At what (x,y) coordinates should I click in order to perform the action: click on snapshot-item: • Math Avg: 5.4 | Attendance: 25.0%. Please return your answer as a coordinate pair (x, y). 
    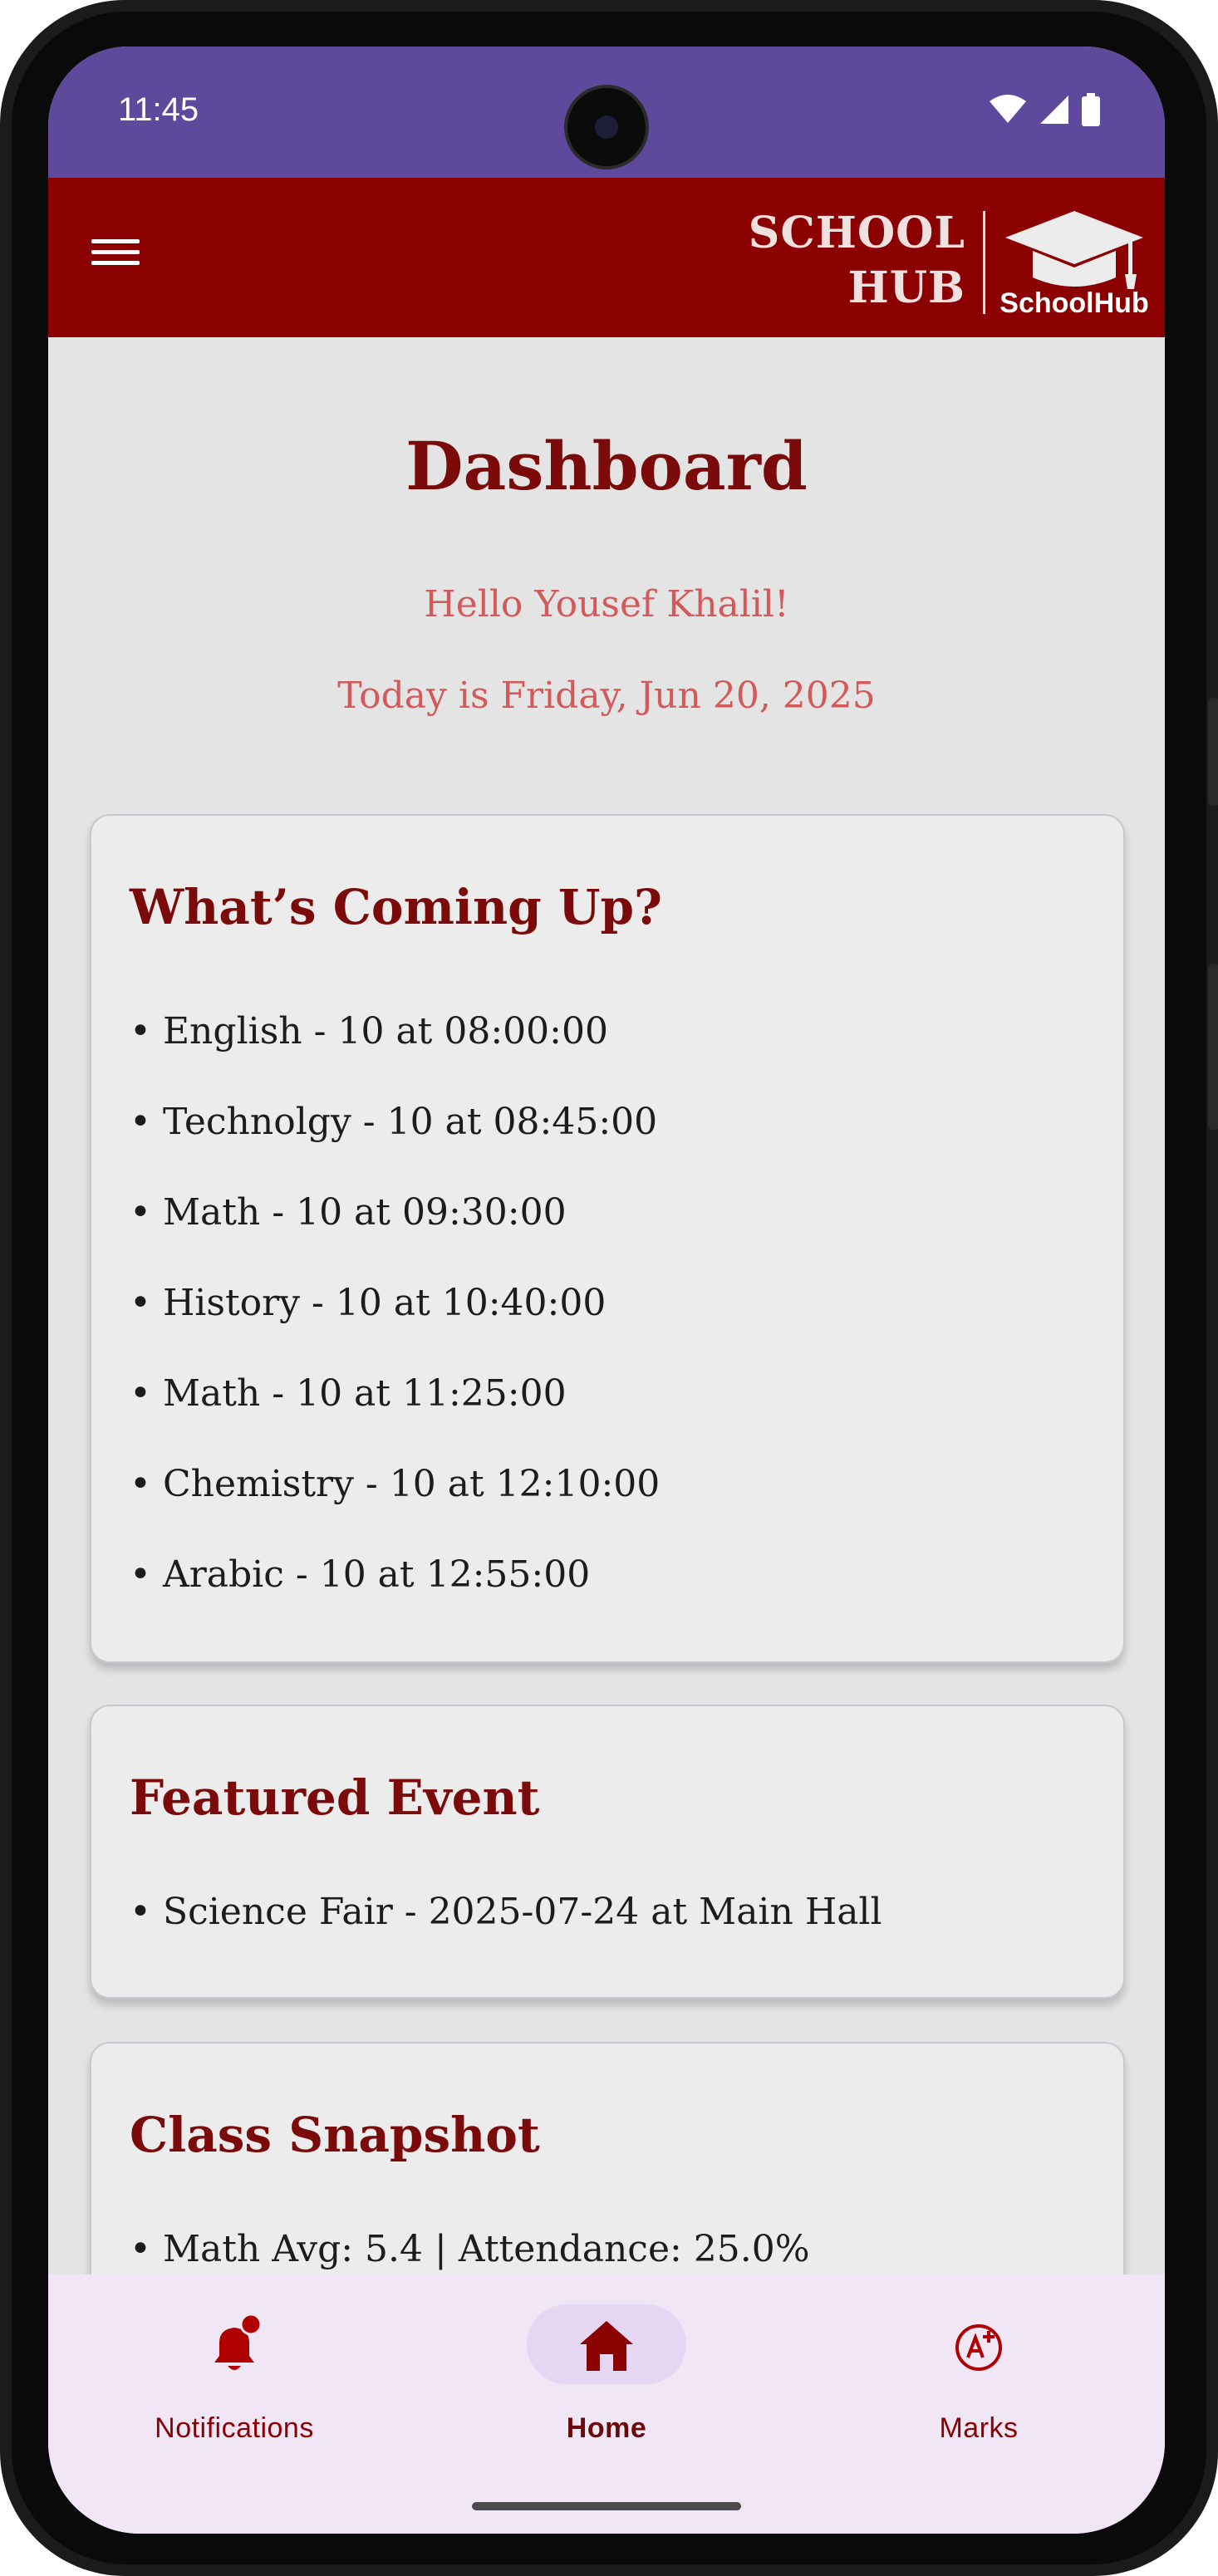
    Looking at the image, I should click on (470, 2249).